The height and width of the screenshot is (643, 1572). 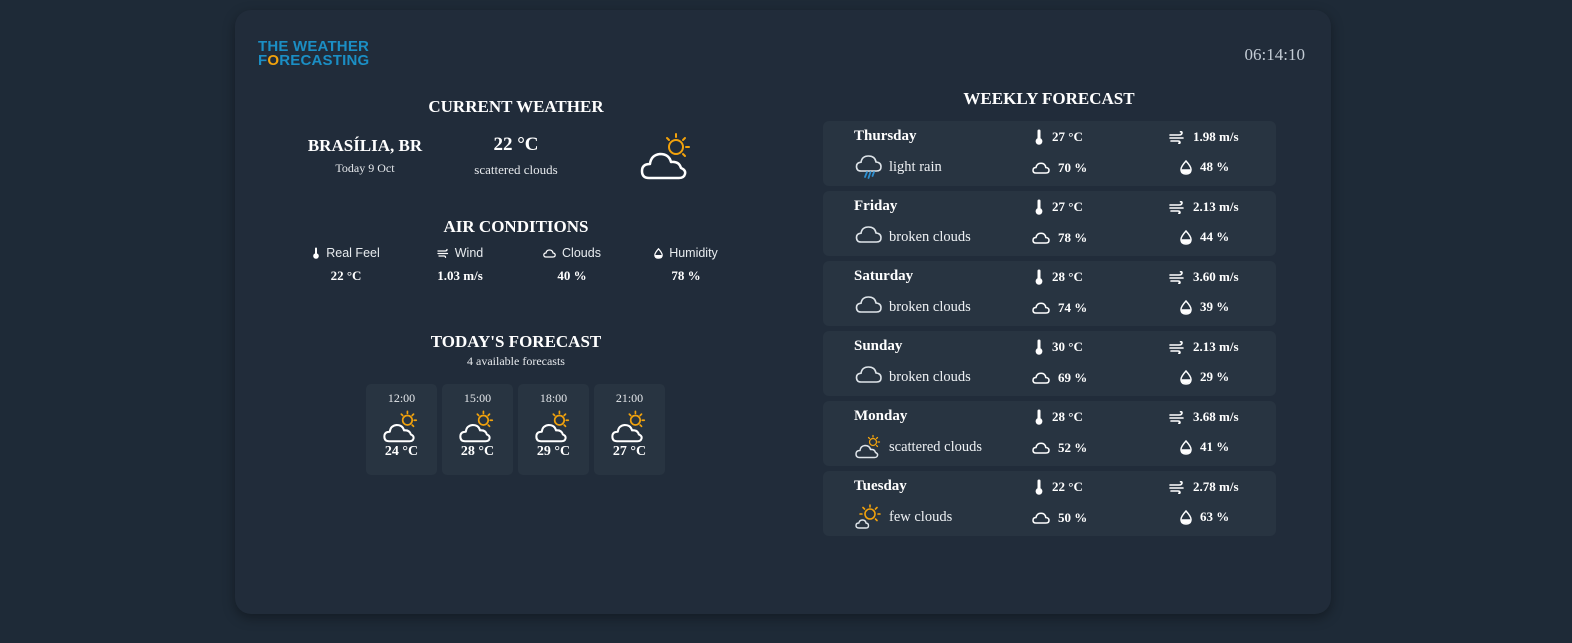 I want to click on hourly-forecast-card: 12:00 24 °C, so click(x=401, y=429).